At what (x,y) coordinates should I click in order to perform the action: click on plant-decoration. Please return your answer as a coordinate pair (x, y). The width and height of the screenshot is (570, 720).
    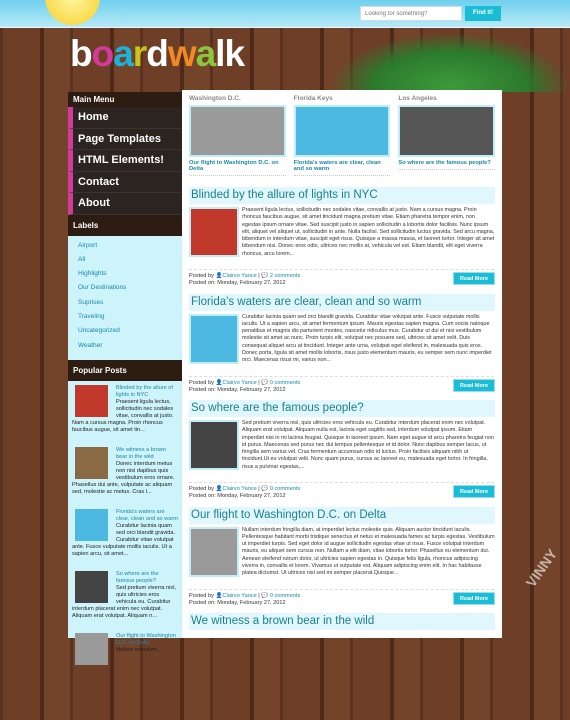
    Looking at the image, I should click on (450, 62).